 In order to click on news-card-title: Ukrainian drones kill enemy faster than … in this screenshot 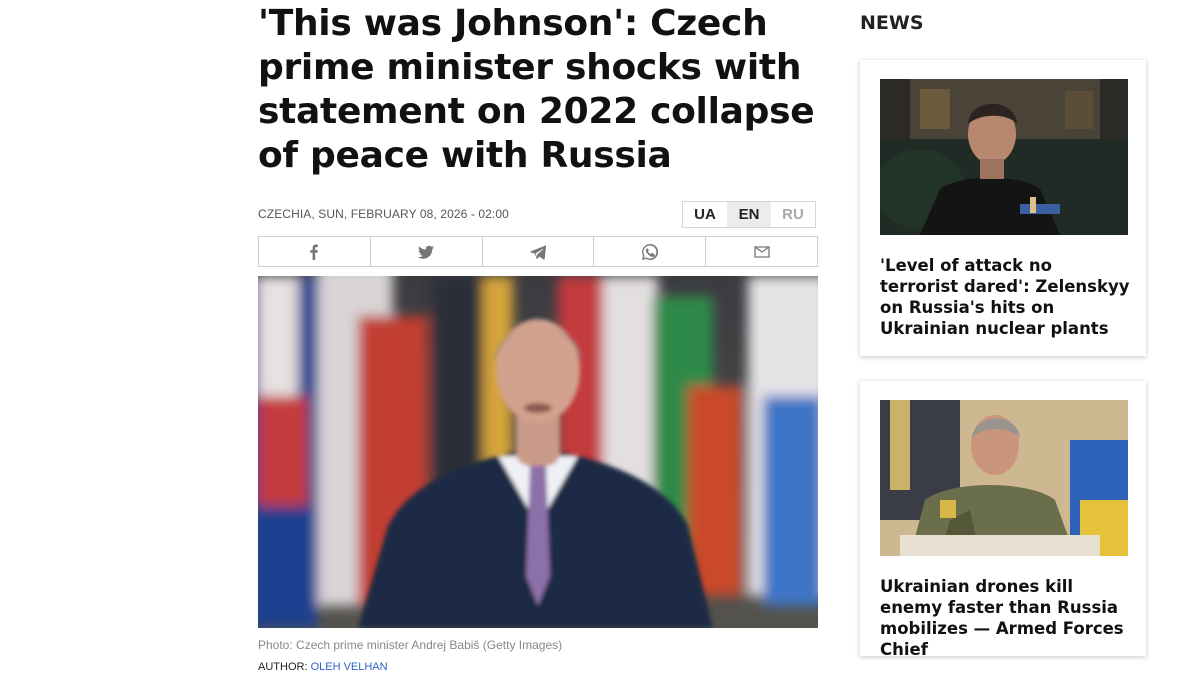, I will do `click(1002, 618)`.